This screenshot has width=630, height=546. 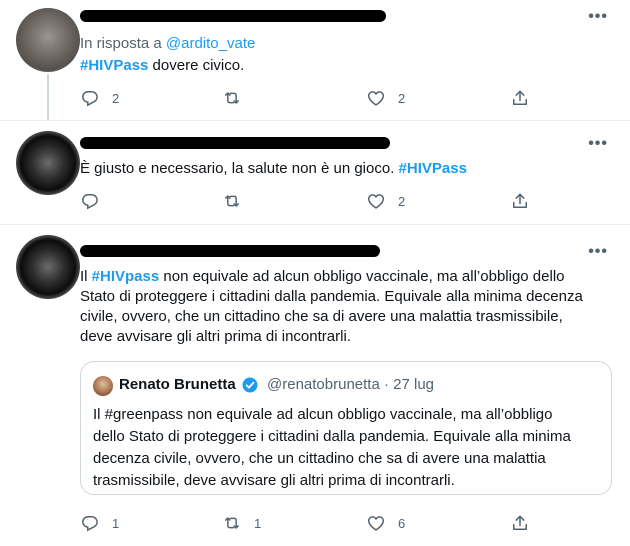 I want to click on reply-button, so click(x=96, y=201).